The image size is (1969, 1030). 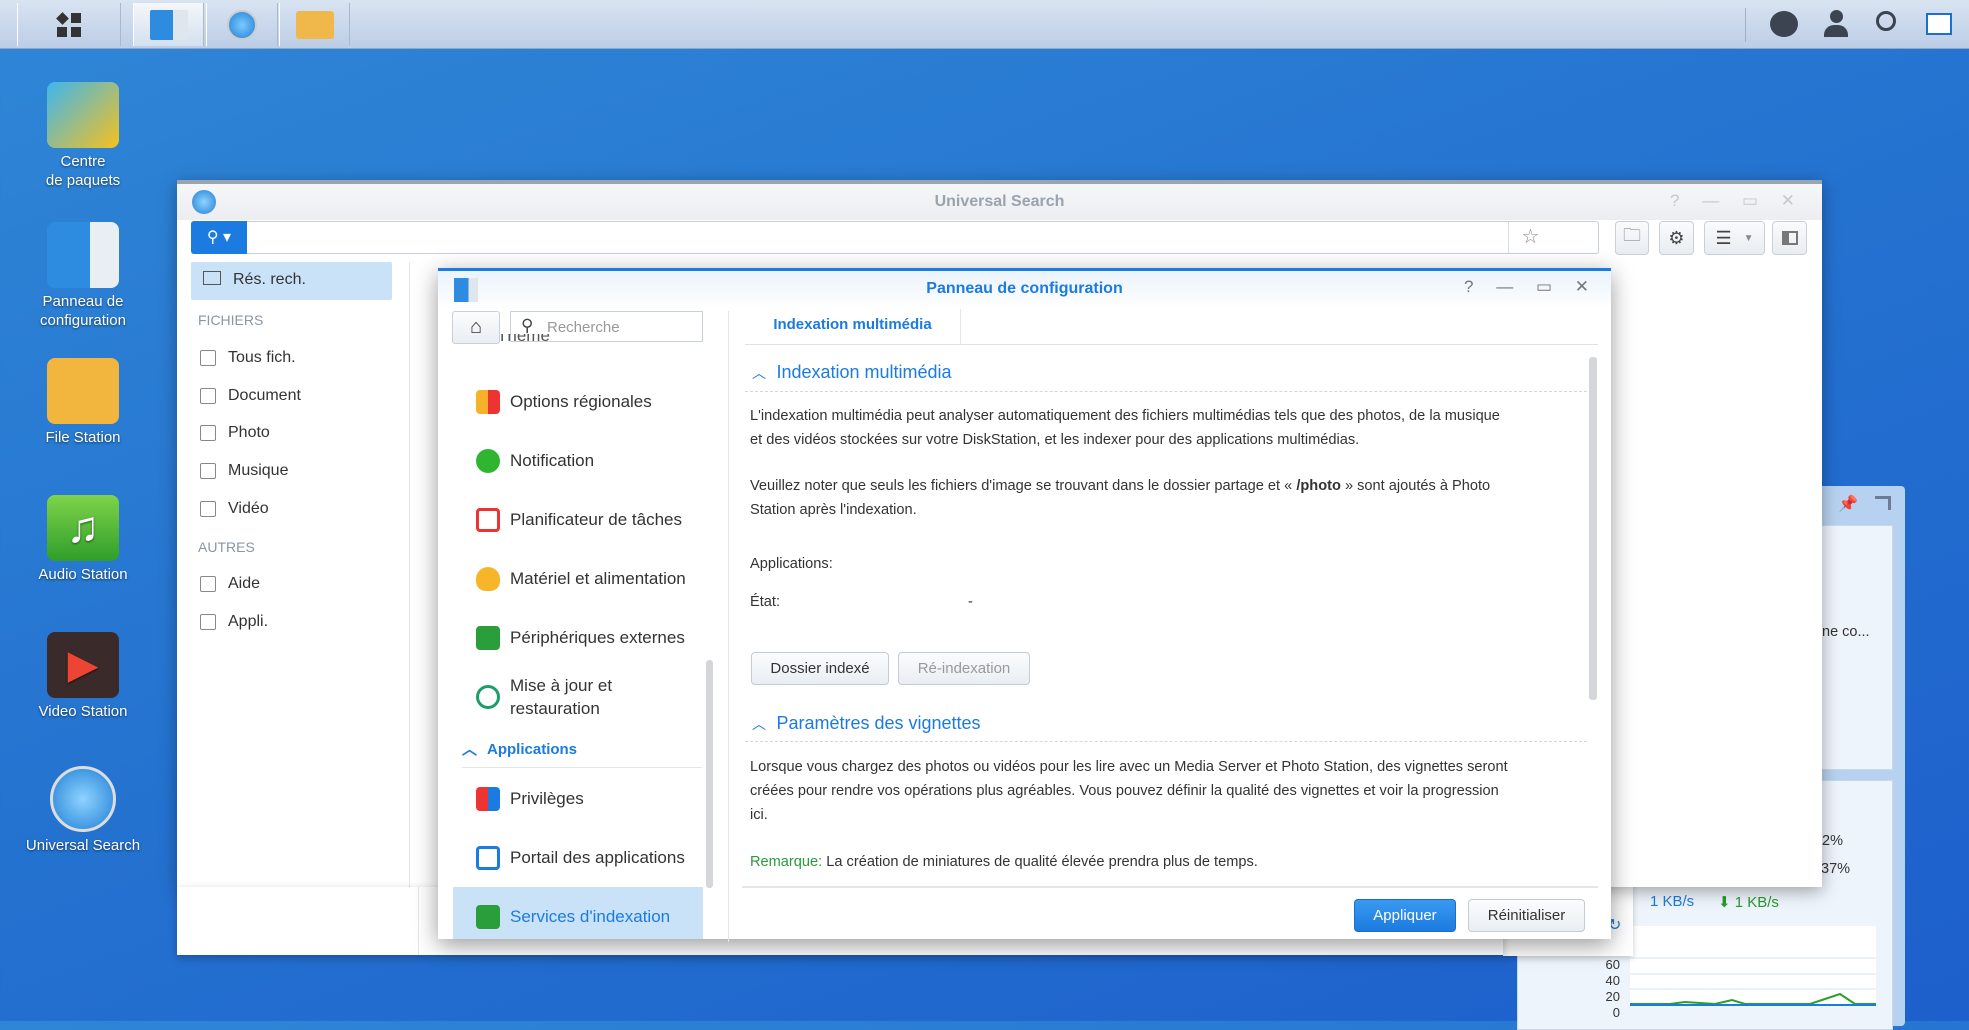 What do you see at coordinates (208, 358) in the screenshot?
I see `all-files-icon` at bounding box center [208, 358].